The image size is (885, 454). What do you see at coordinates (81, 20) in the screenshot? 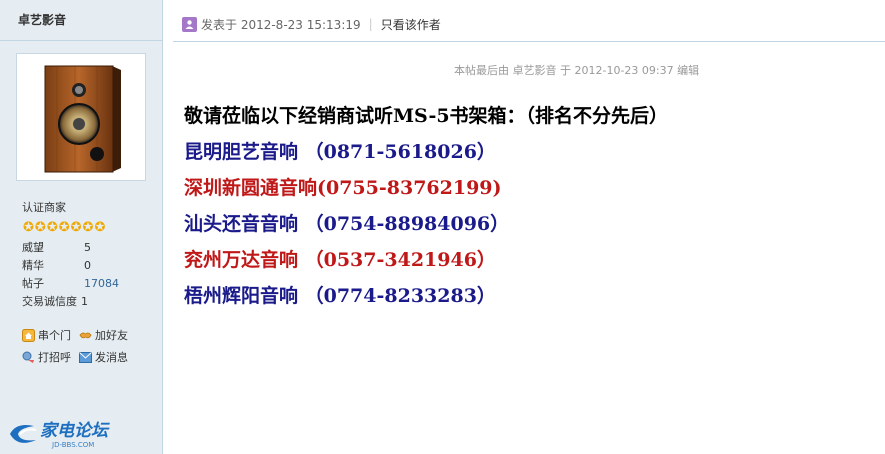
I see `author-name: 卓艺影音` at bounding box center [81, 20].